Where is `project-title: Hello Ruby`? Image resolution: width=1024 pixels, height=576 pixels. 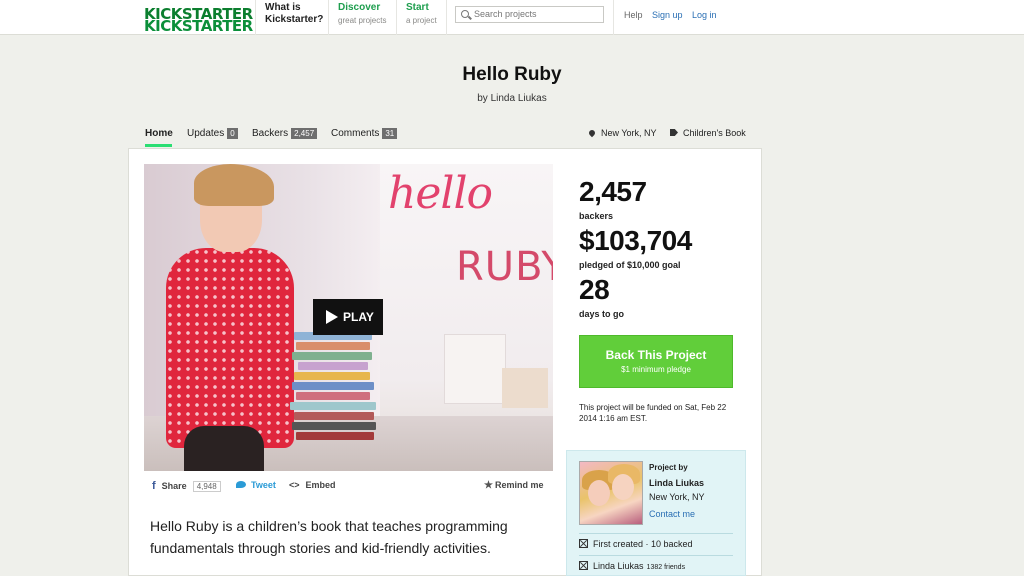 project-title: Hello Ruby is located at coordinates (512, 74).